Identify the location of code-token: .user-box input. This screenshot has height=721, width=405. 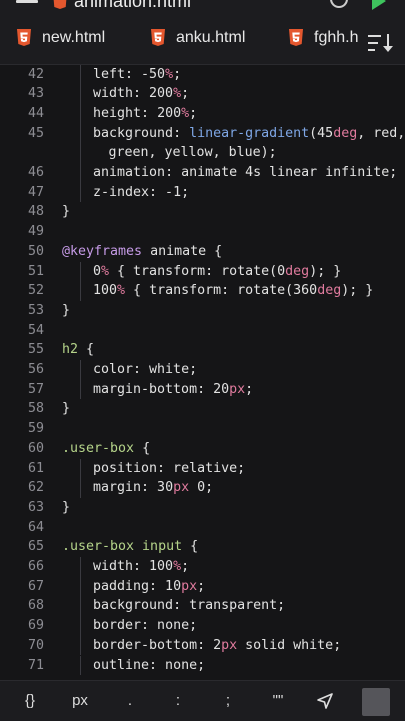
(122, 547).